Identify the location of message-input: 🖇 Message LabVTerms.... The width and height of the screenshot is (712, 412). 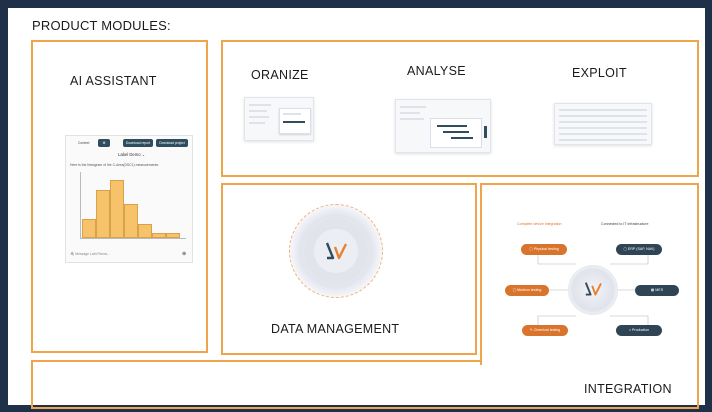
(90, 254).